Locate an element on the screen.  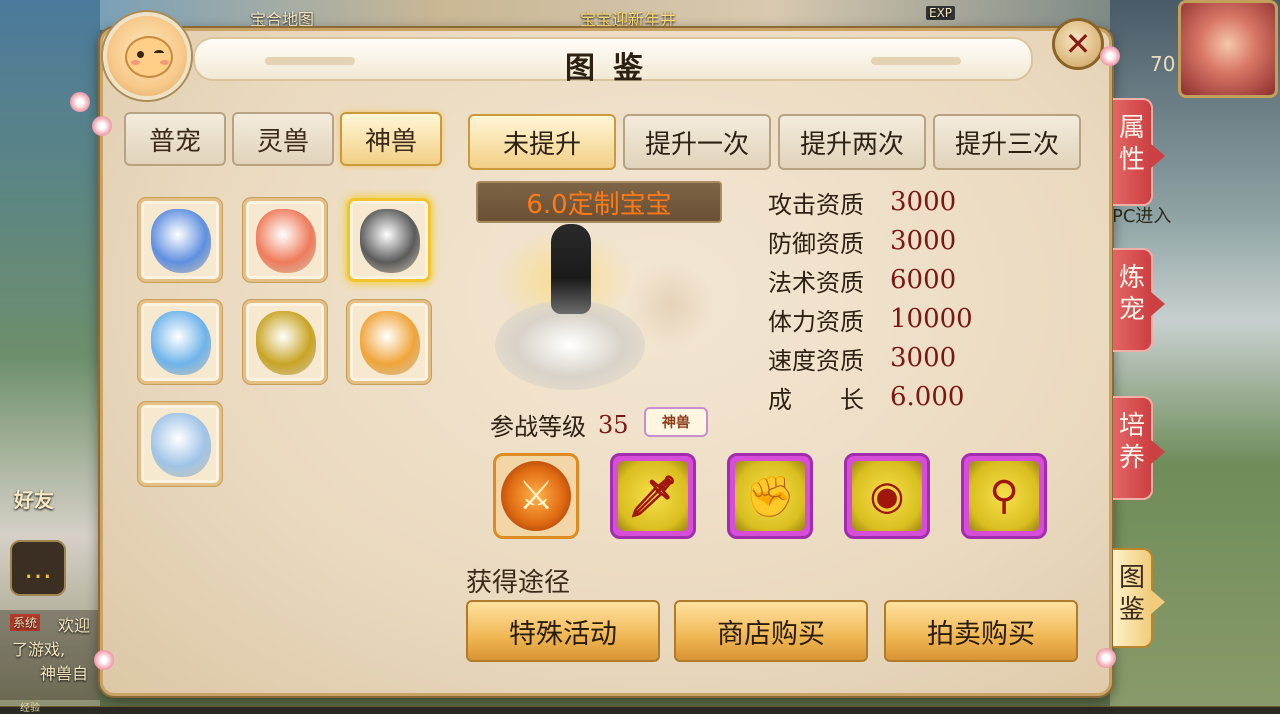
side-tab-label: 炼宠 is located at coordinates (1132, 294).